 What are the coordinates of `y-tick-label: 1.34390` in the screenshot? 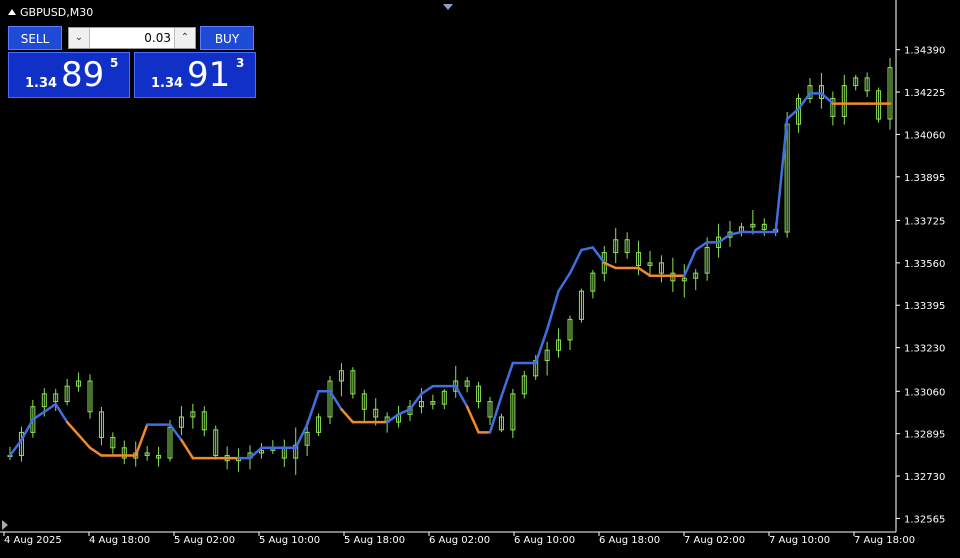 It's located at (924, 51).